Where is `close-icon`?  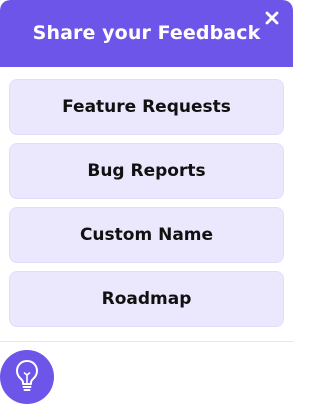
close-icon is located at coordinates (272, 18).